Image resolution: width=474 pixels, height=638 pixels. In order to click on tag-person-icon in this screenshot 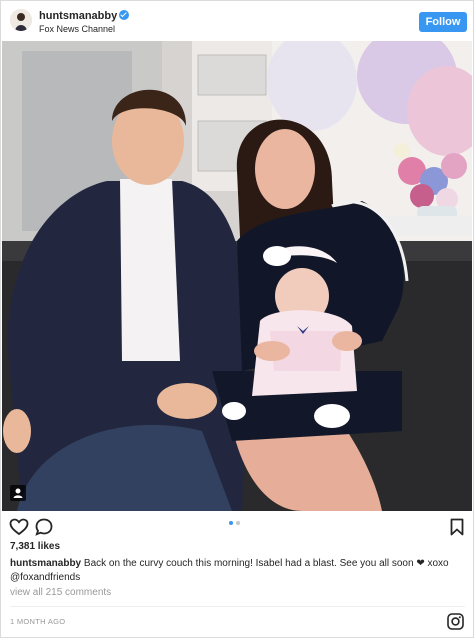, I will do `click(18, 493)`.